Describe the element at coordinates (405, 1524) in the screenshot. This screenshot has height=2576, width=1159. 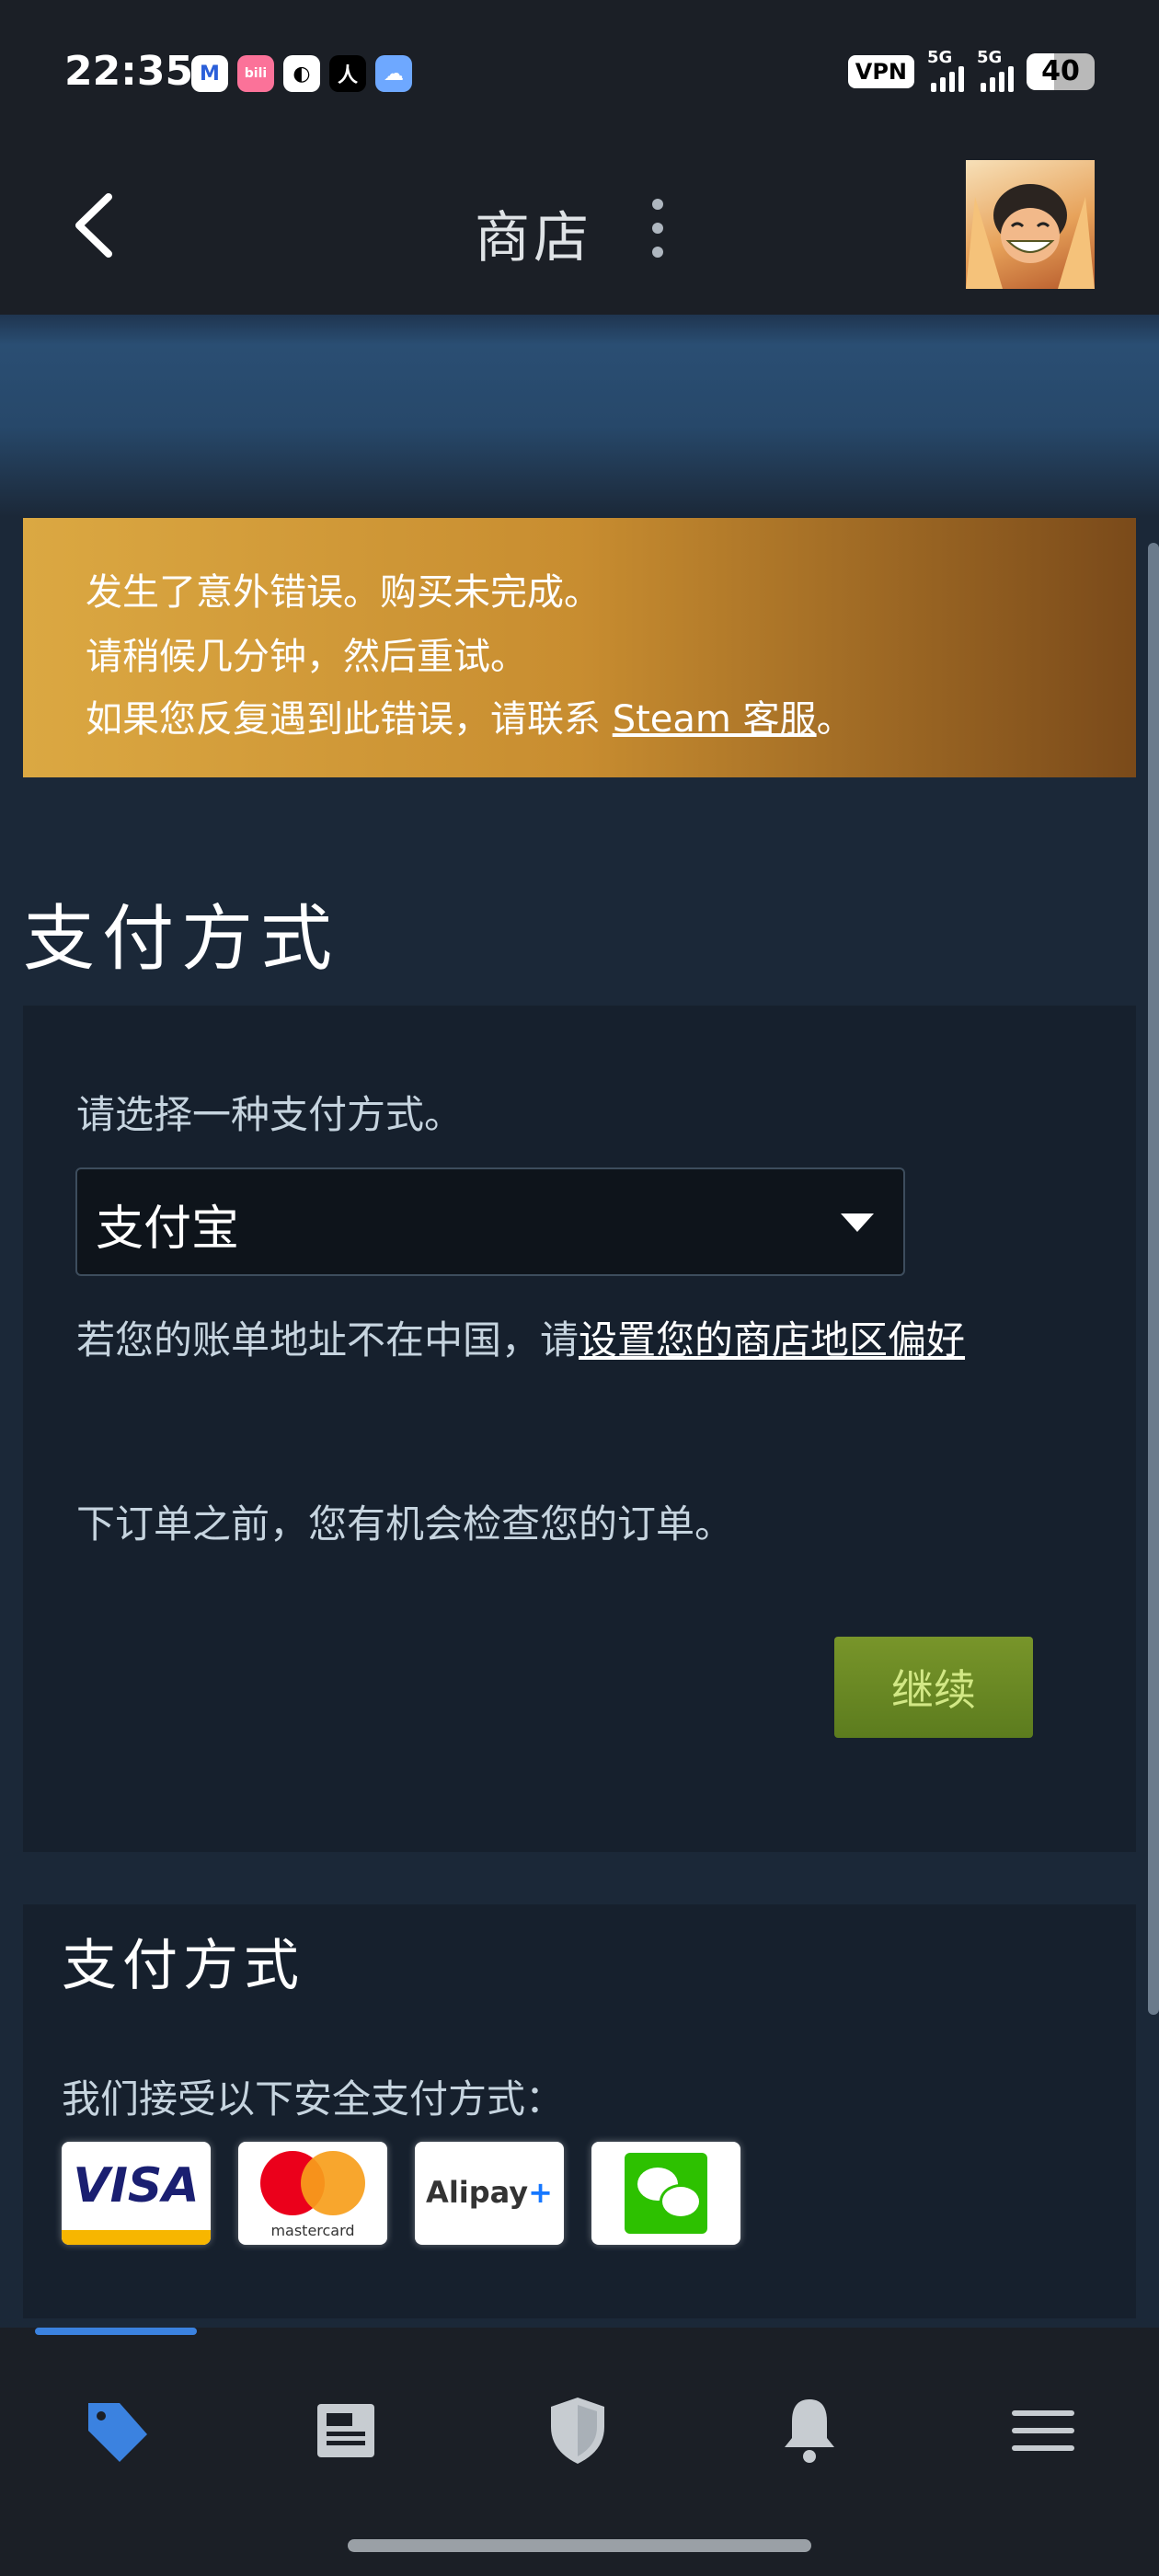
I see `review-note: 下订单之前，您有机会检查您的订单。` at that location.